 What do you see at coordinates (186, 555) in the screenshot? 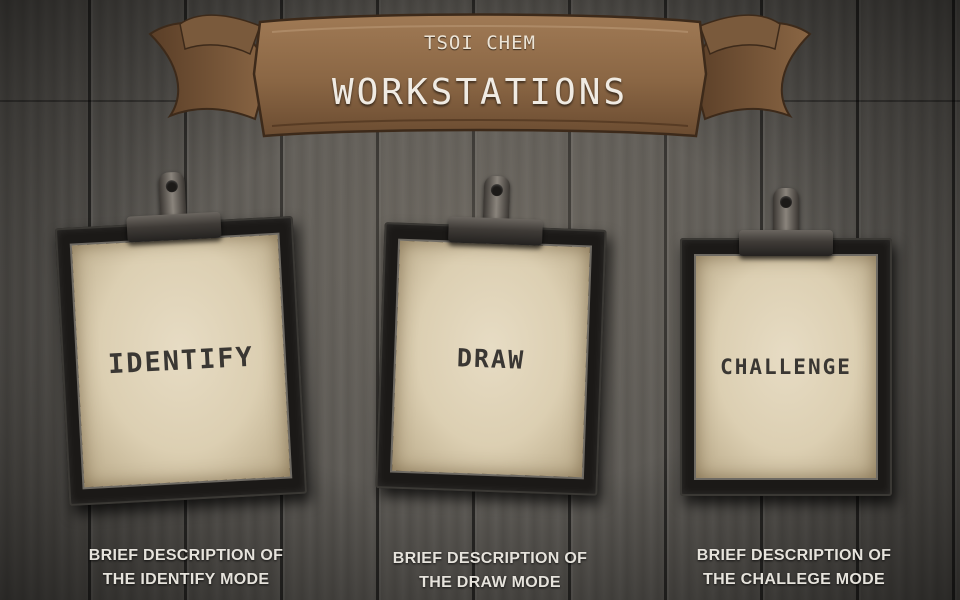
I see `identify-description-line1: BRIEF DESCRIPTION OF` at bounding box center [186, 555].